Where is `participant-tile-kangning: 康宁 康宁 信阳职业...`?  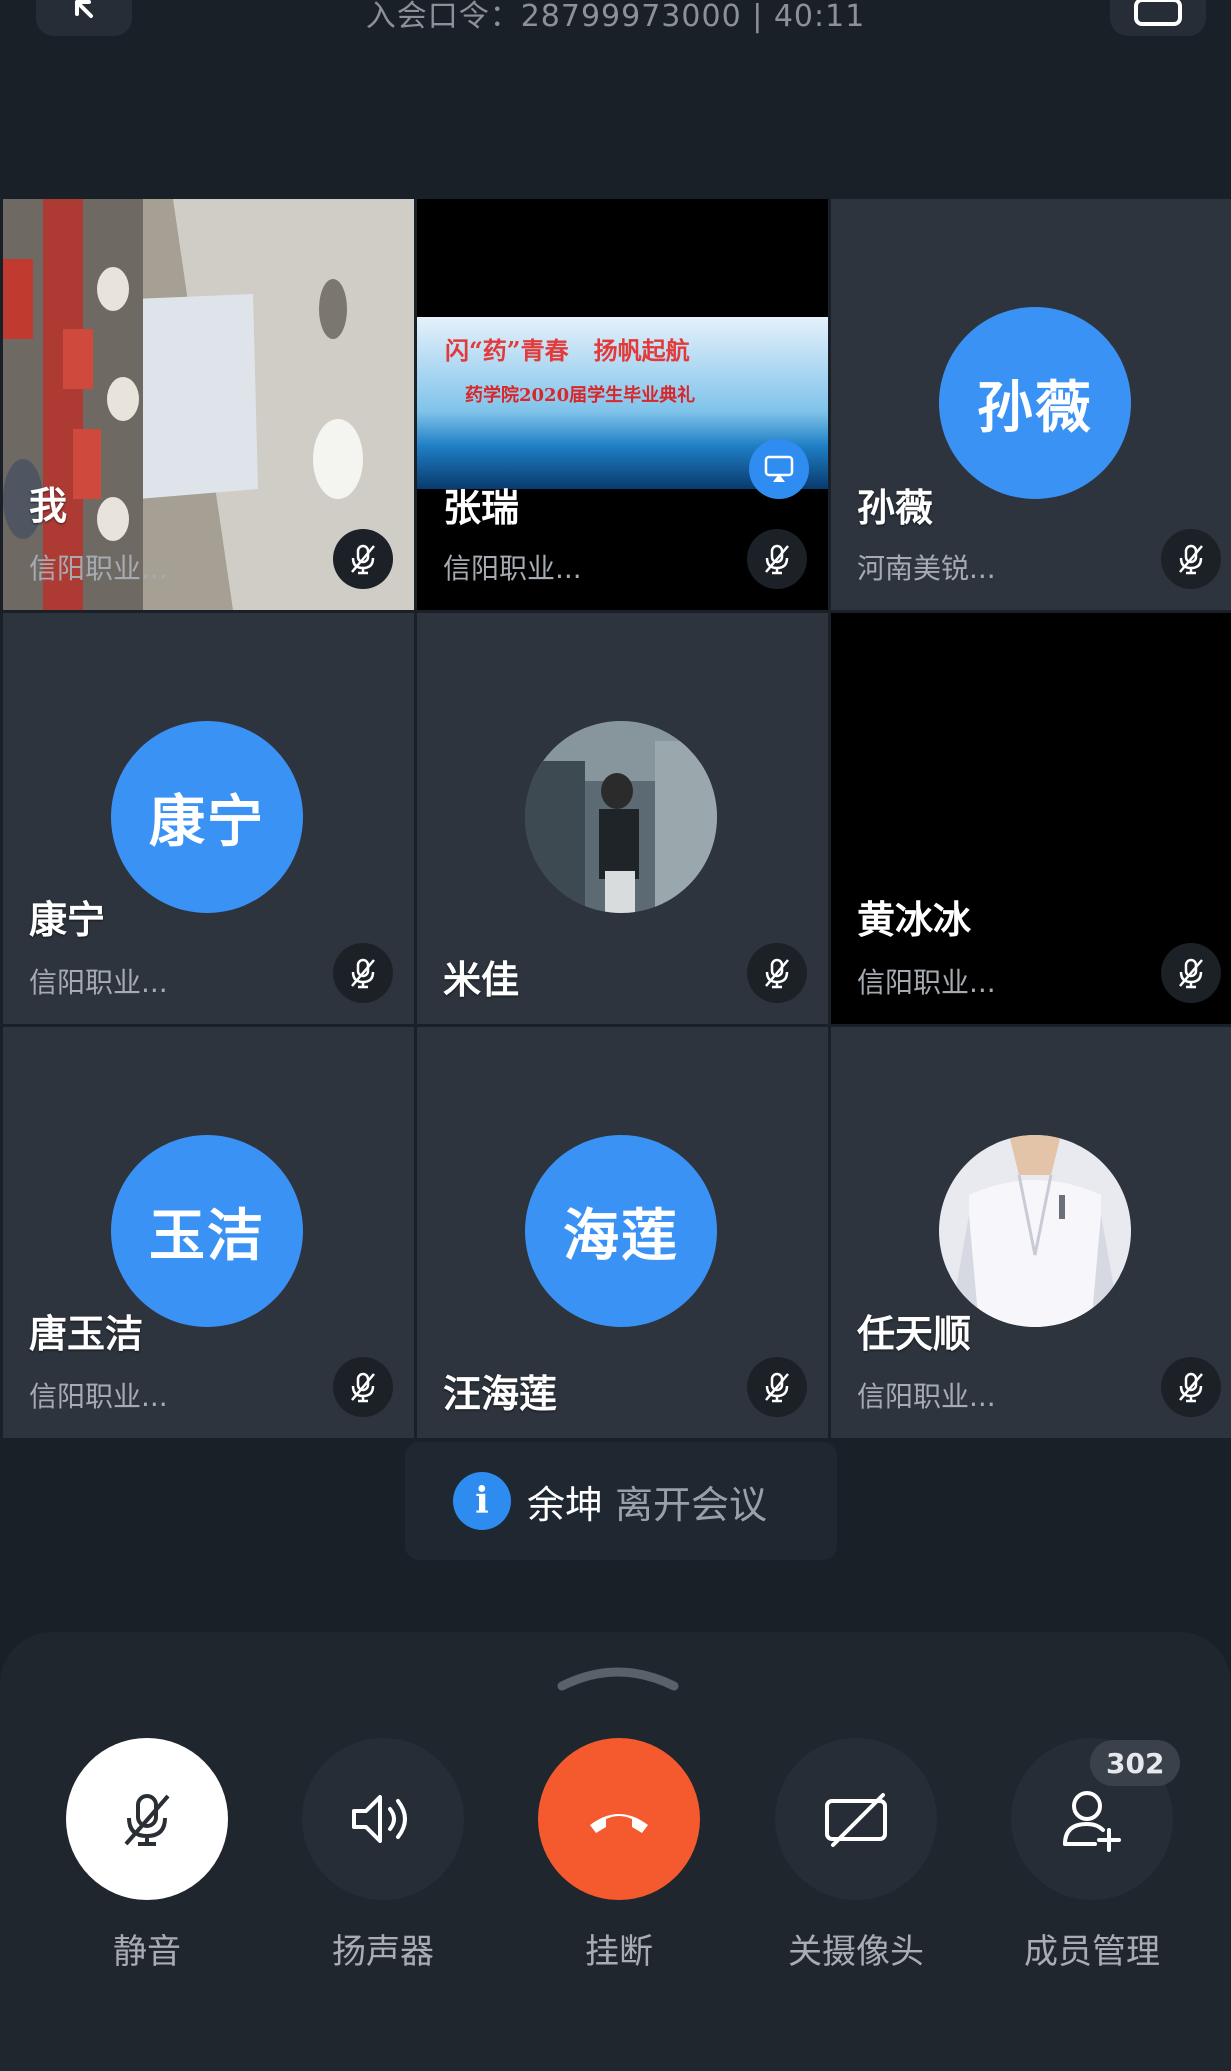 participant-tile-kangning: 康宁 康宁 信阳职业... is located at coordinates (208, 818).